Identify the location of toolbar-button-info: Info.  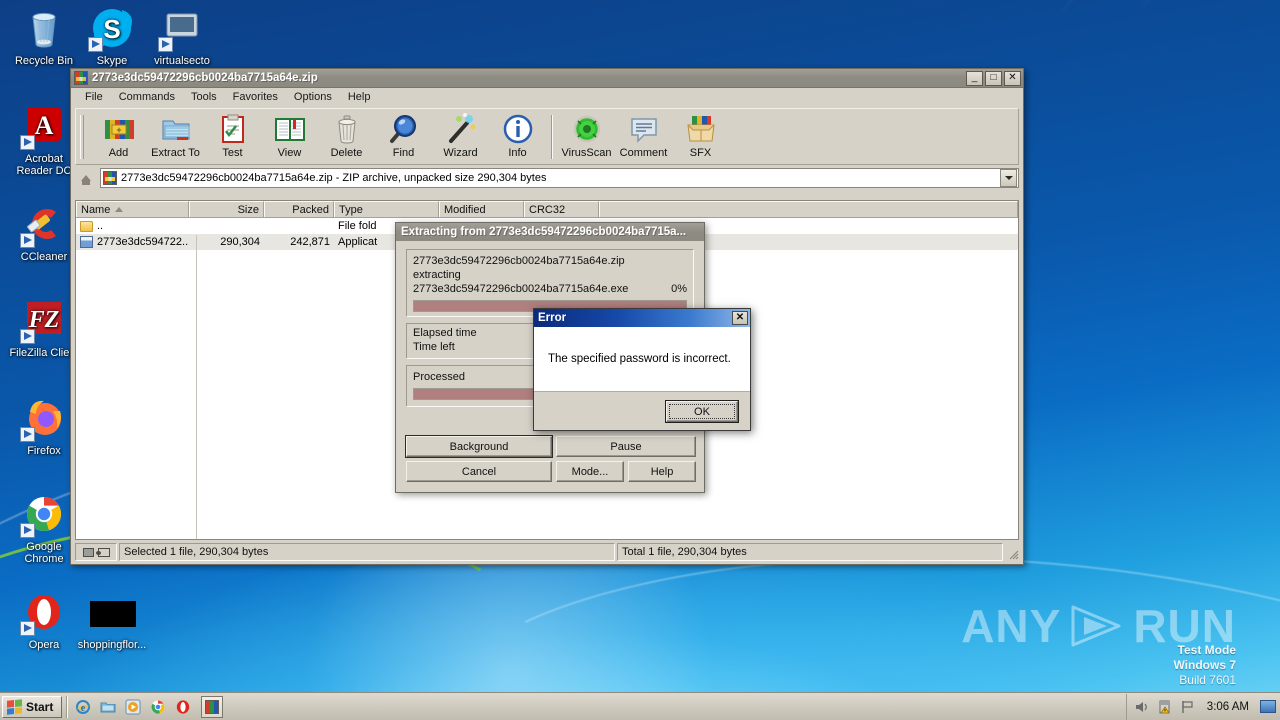
(517, 137).